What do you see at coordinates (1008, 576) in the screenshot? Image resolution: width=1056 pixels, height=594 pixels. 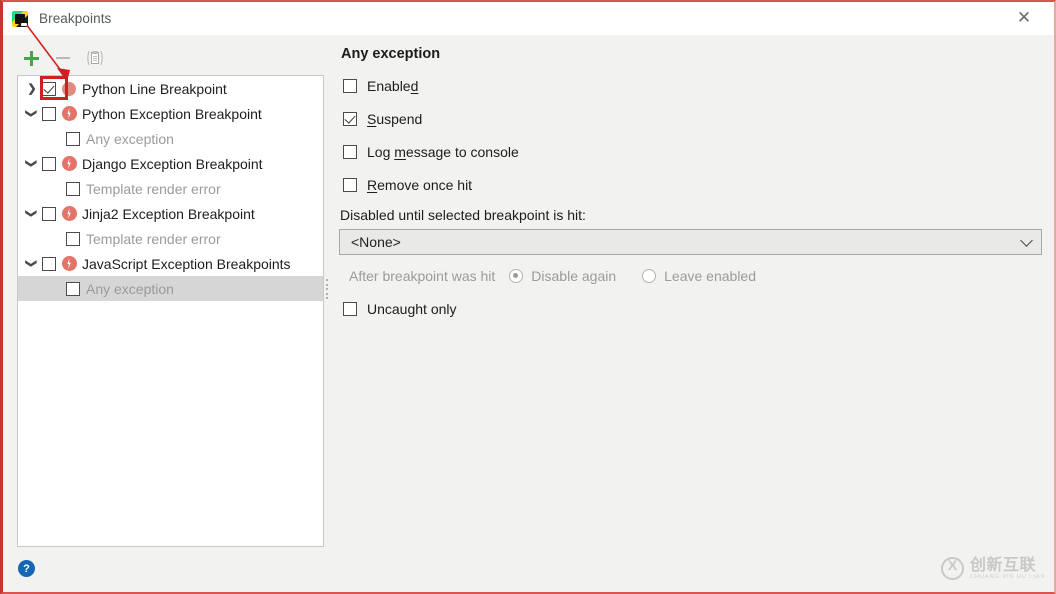 I see `watermark-pinyin: CHUANG XIN HU LIAN` at bounding box center [1008, 576].